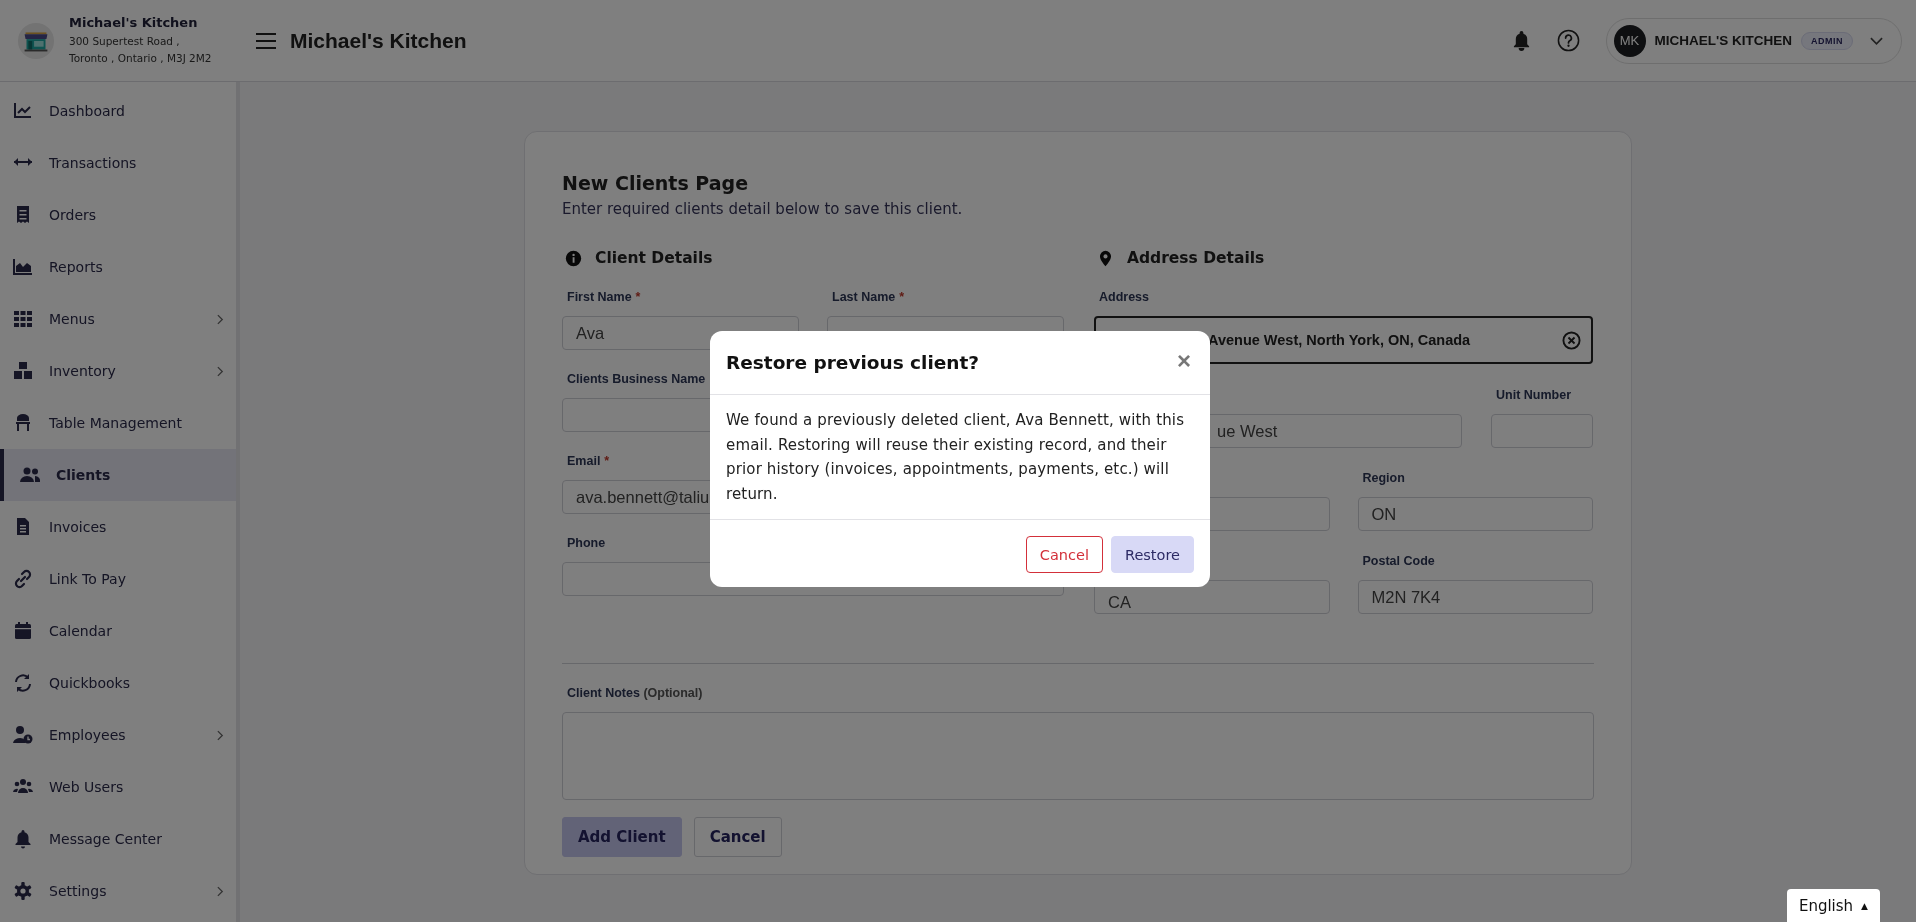 The height and width of the screenshot is (922, 1916). I want to click on sidebar-item: Reports, so click(118, 267).